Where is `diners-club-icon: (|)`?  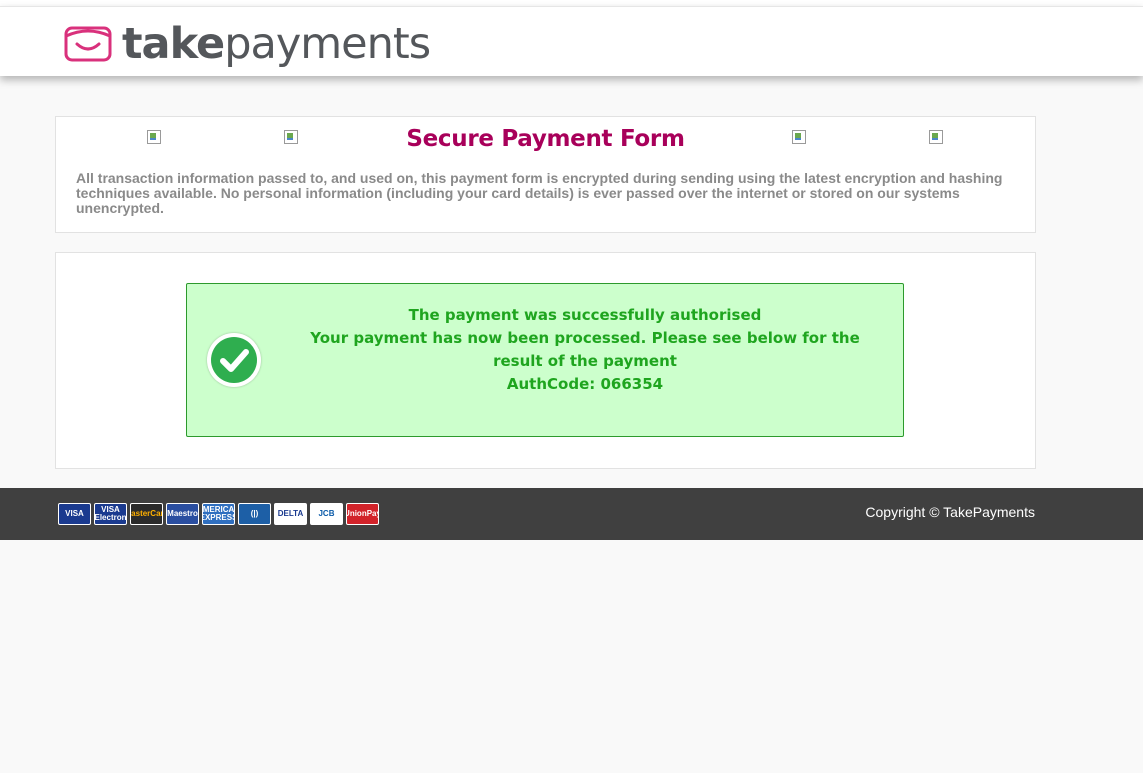 diners-club-icon: (|) is located at coordinates (254, 514).